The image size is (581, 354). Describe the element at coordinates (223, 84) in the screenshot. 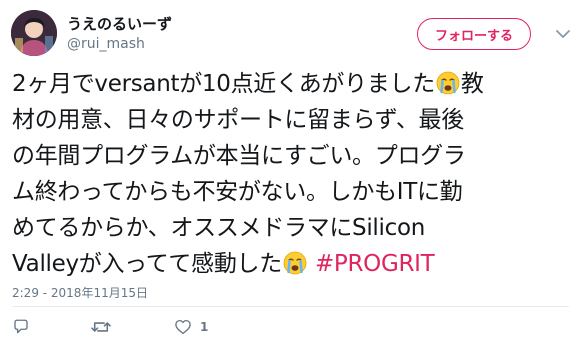

I see `tweet-line-text: 2ヶ月でversantが10点近くあがりました` at that location.